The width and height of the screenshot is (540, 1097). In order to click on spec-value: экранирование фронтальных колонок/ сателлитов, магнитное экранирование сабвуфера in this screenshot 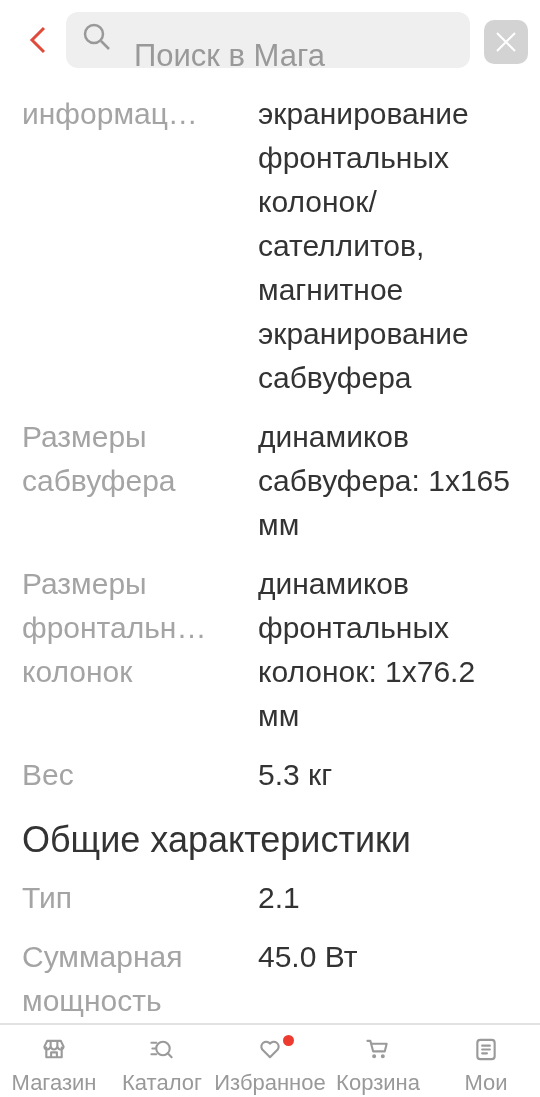, I will do `click(364, 246)`.